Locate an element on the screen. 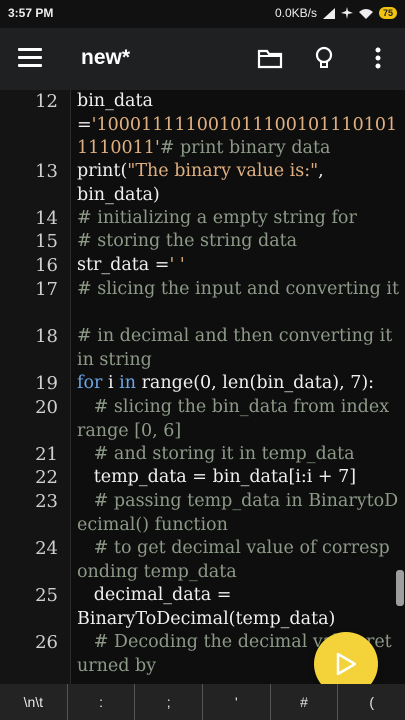  code-token: "The binary value is:" is located at coordinates (223, 171).